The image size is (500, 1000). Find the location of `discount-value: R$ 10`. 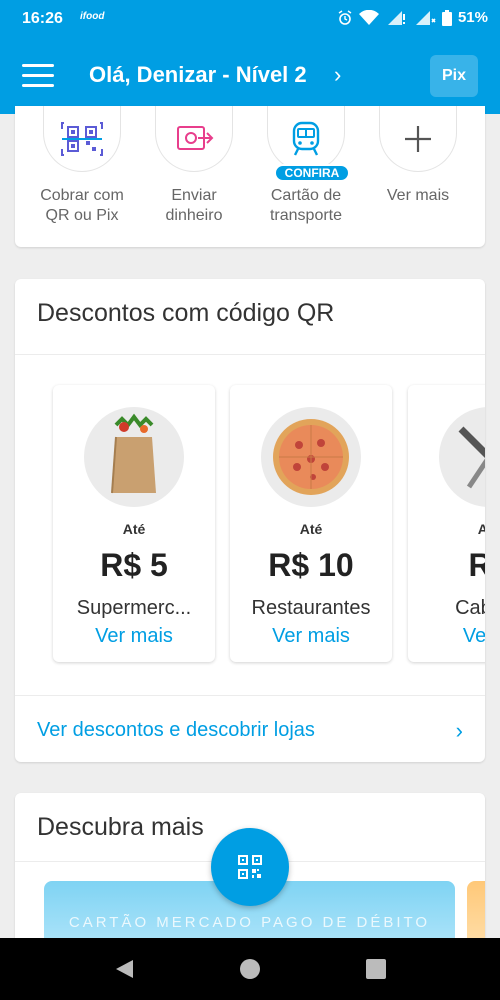

discount-value: R$ 10 is located at coordinates (311, 565).